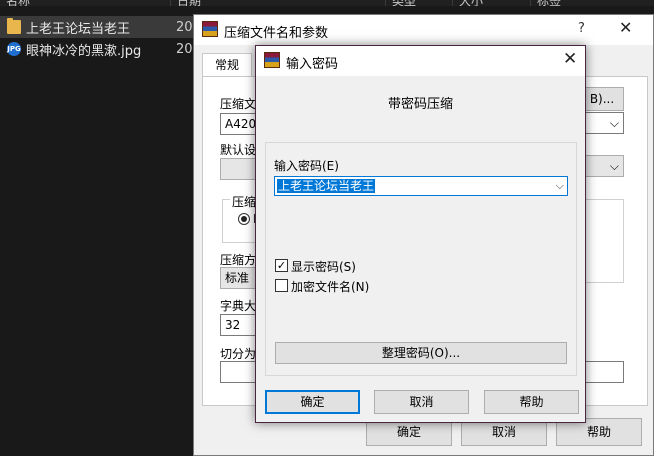  I want to click on title-bar: 输入密码 ✕, so click(420, 61).